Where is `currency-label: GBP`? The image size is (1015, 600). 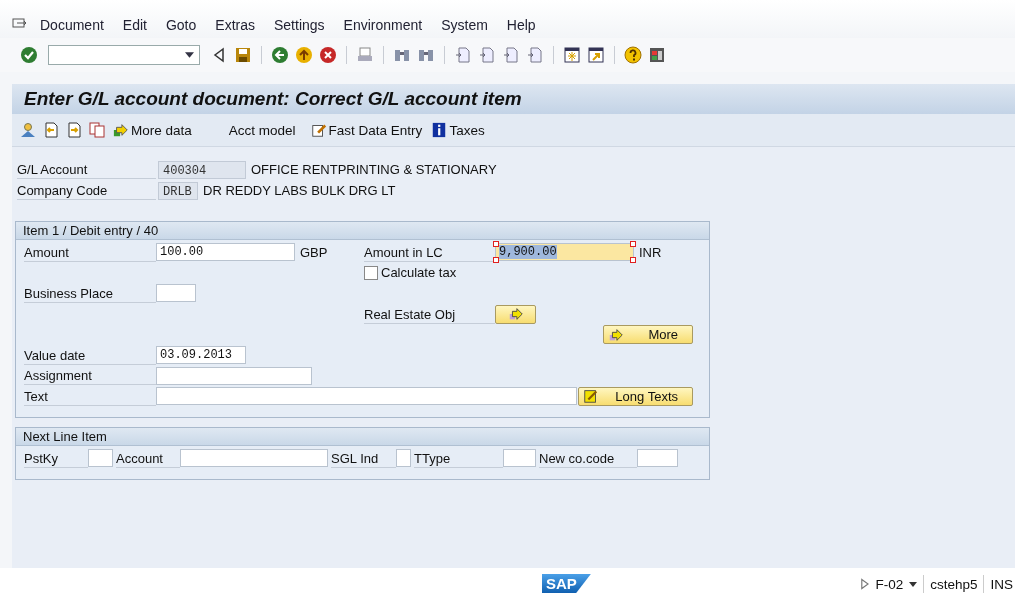
currency-label: GBP is located at coordinates (314, 252).